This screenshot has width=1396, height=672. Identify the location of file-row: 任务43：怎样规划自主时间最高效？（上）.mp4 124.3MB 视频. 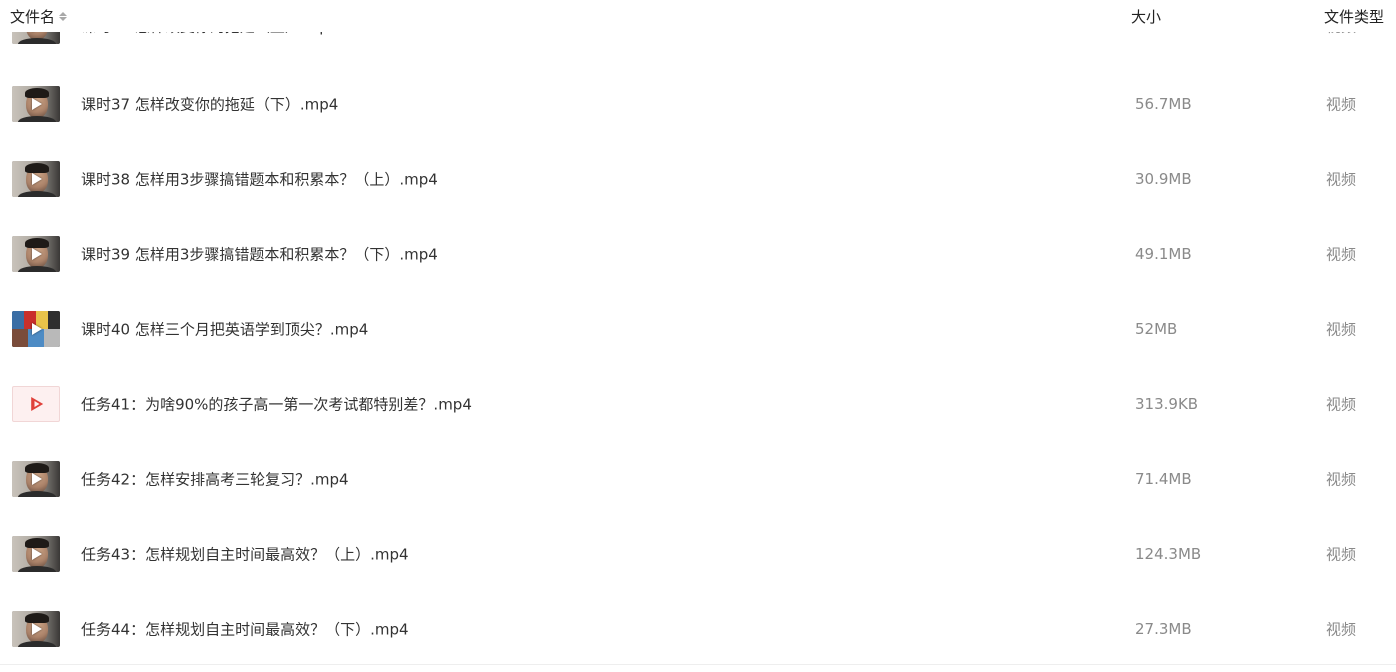
(698, 553).